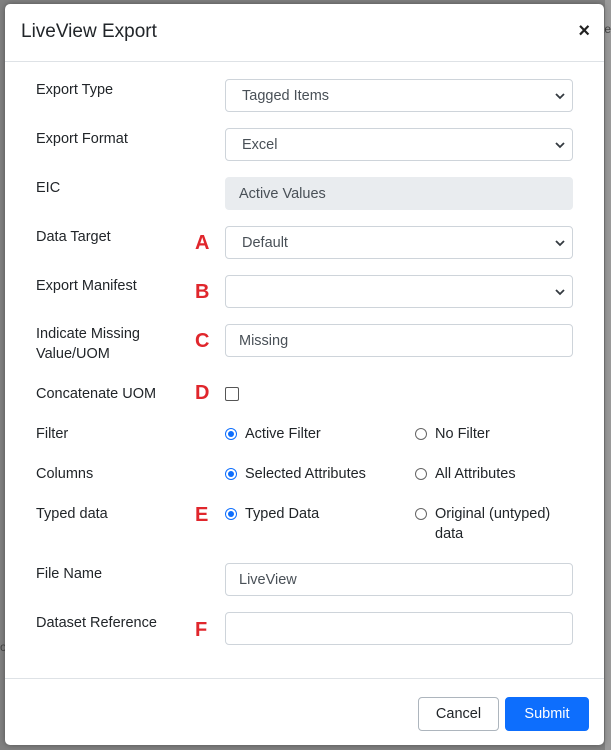  I want to click on dataset-reference-input, so click(399, 628).